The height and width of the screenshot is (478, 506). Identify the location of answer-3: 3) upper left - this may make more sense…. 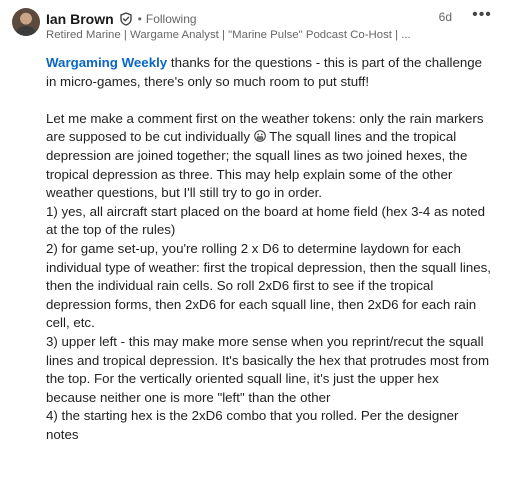
(268, 369).